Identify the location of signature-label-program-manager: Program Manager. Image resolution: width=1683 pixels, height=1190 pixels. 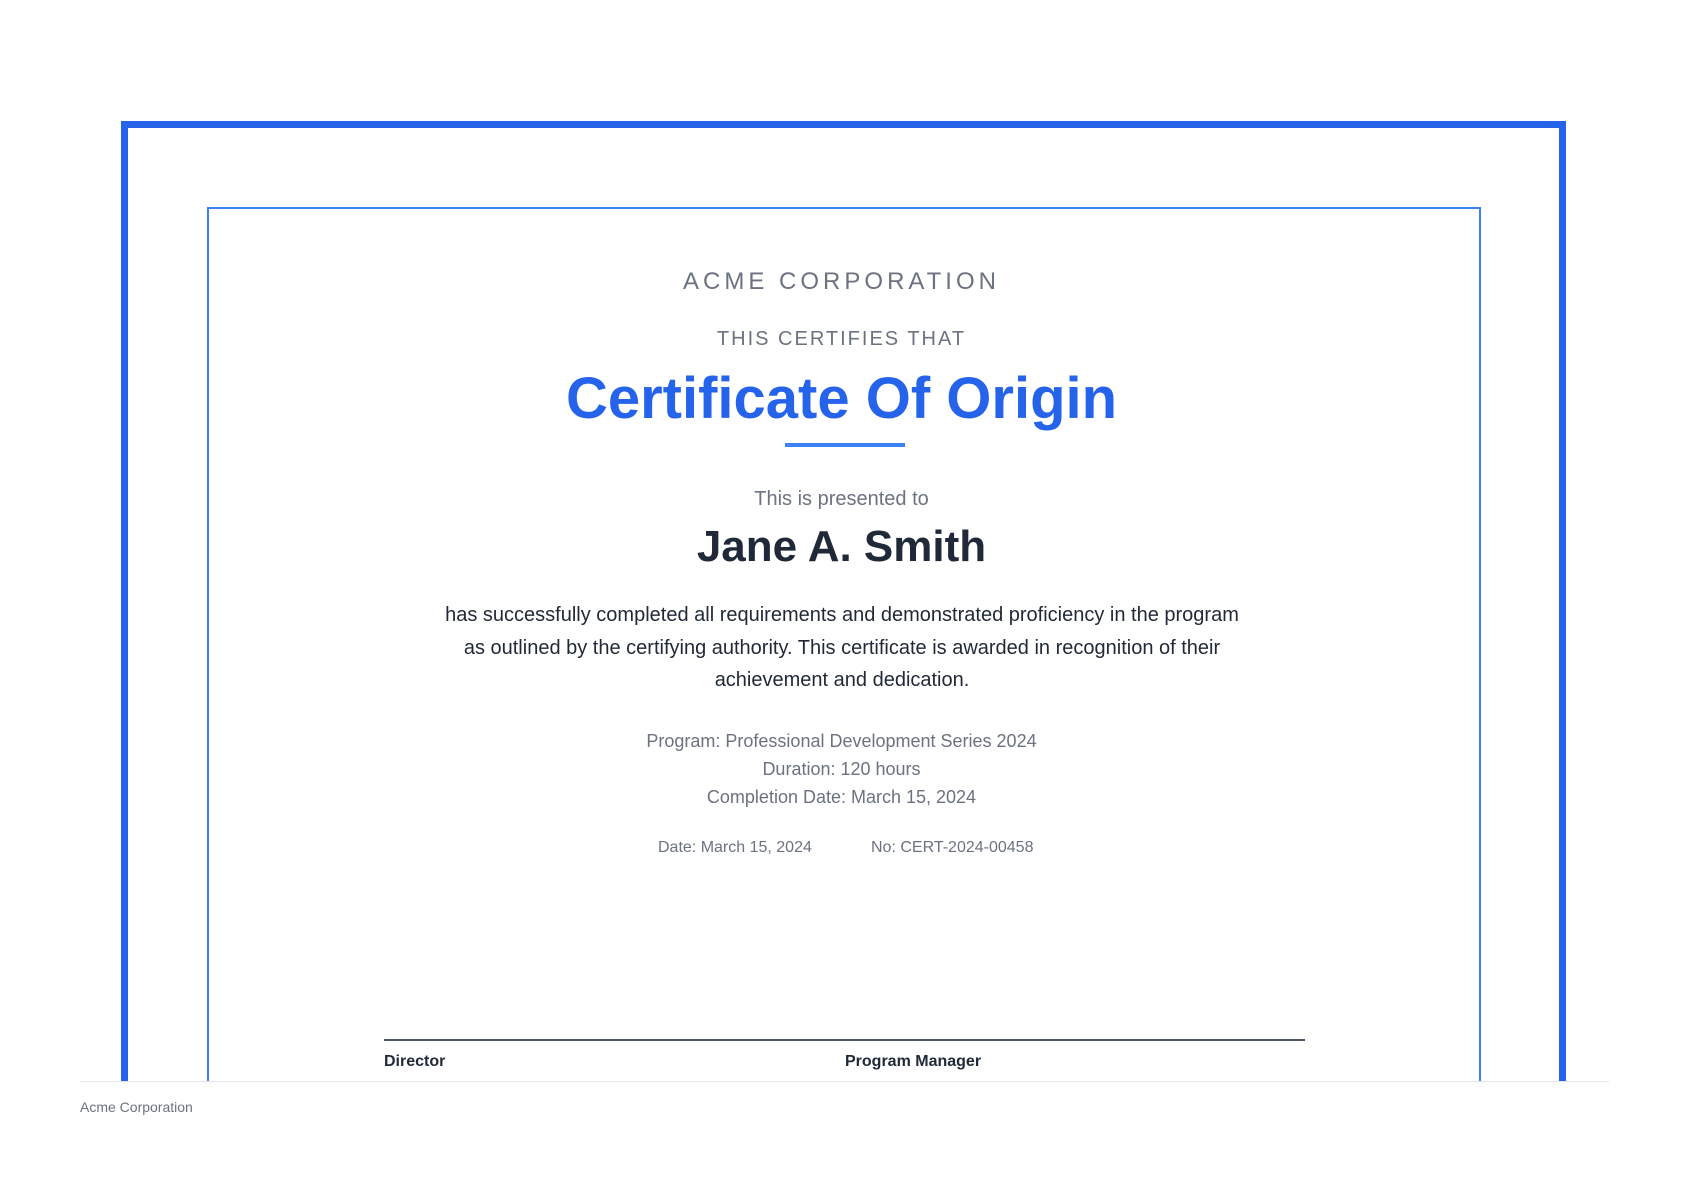
(913, 1061).